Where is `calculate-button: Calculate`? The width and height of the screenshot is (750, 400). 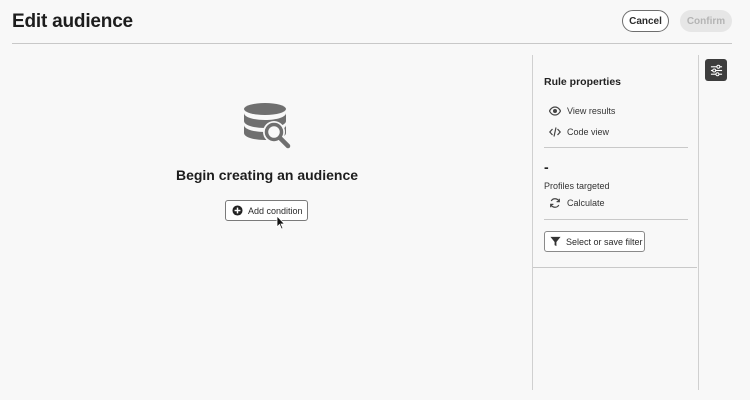
calculate-button: Calculate is located at coordinates (577, 203).